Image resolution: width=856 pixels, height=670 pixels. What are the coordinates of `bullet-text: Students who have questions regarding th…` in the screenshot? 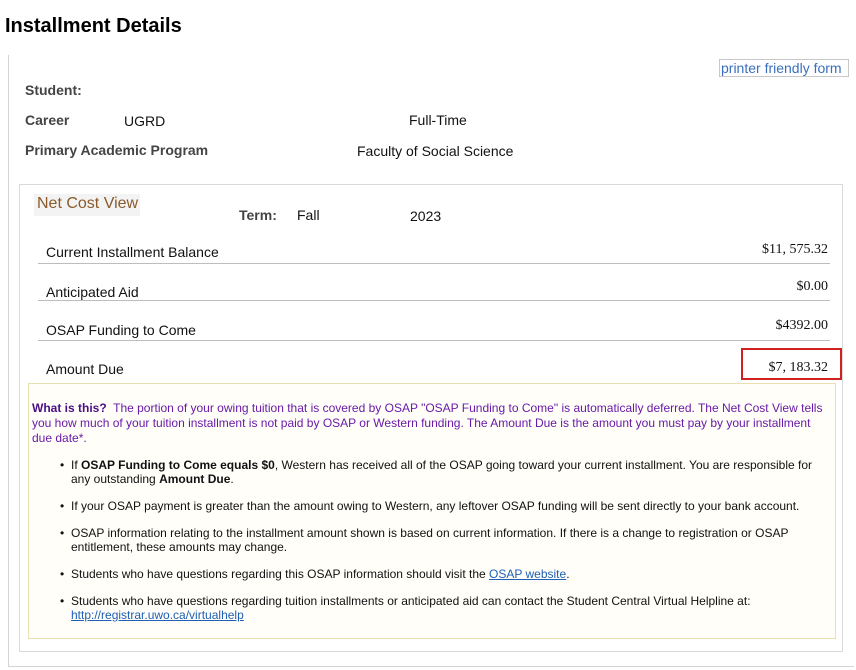 It's located at (280, 574).